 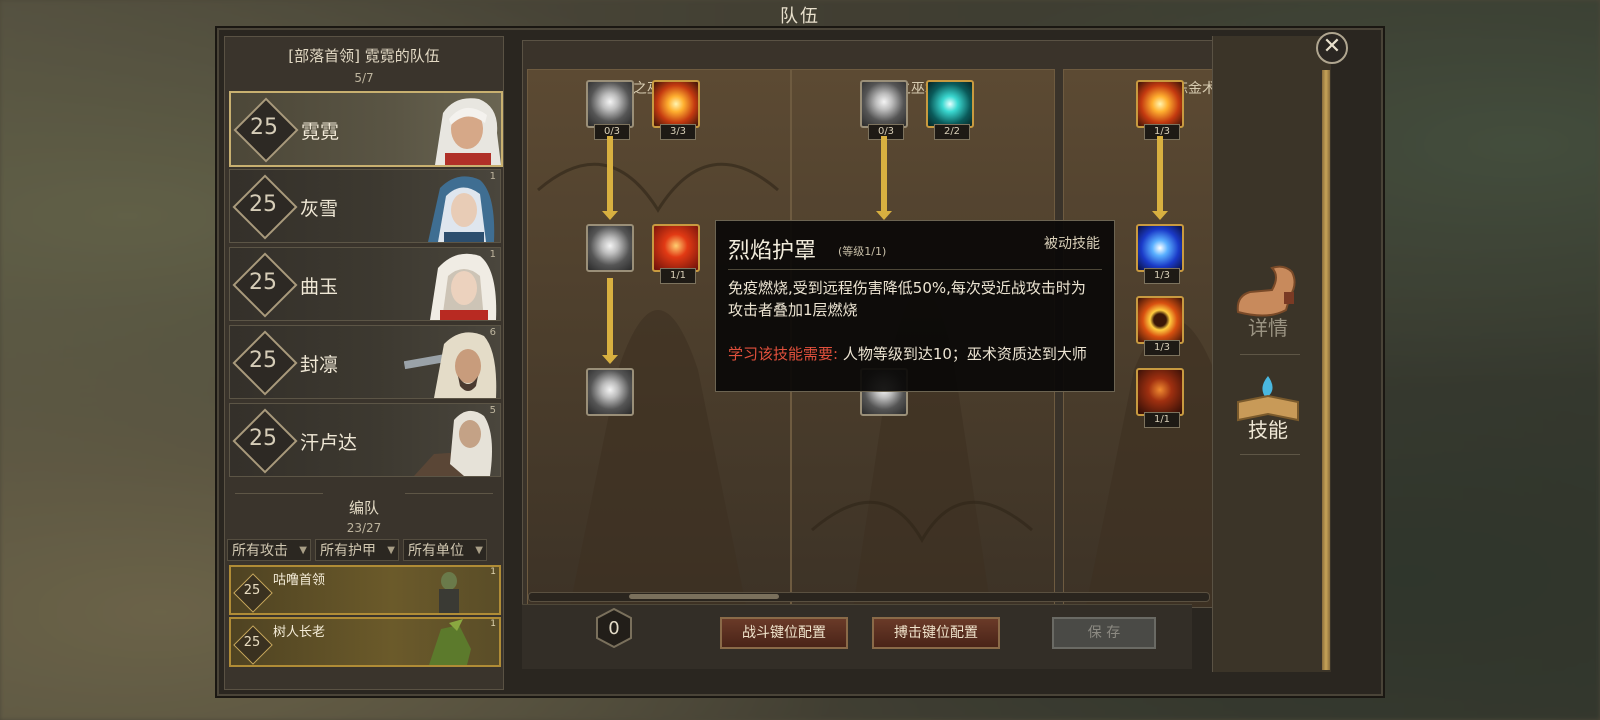 I want to click on attack-filter-dropdown: 所有攻击 ▼, so click(x=269, y=550).